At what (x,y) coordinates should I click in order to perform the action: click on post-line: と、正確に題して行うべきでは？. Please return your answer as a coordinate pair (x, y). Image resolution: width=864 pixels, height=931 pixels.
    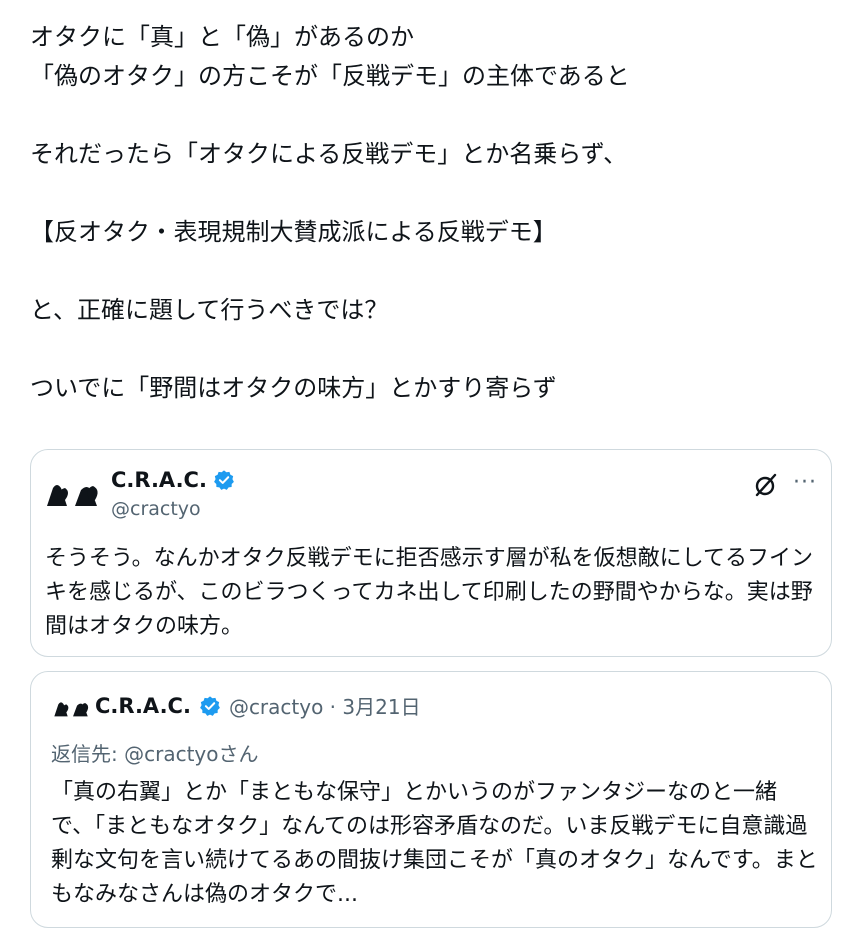
    Looking at the image, I should click on (209, 310).